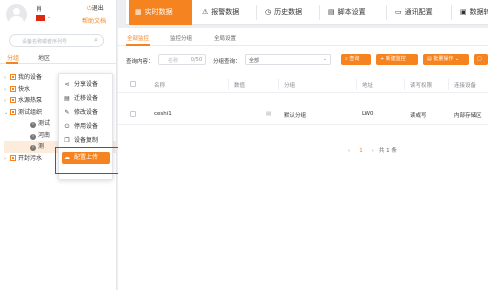 The width and height of the screenshot is (488, 290). Describe the element at coordinates (463, 12) in the screenshot. I see `data-icon: ▣` at that location.